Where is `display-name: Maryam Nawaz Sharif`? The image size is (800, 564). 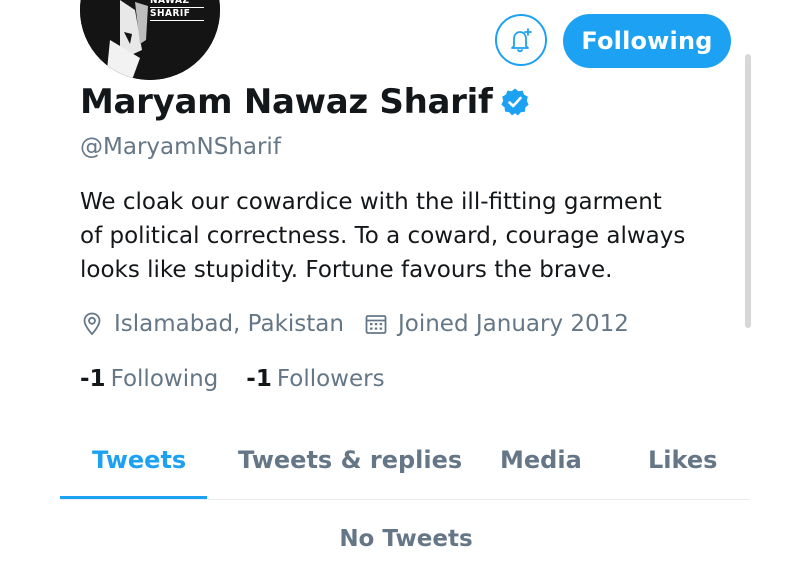 display-name: Maryam Nawaz Sharif is located at coordinates (286, 102).